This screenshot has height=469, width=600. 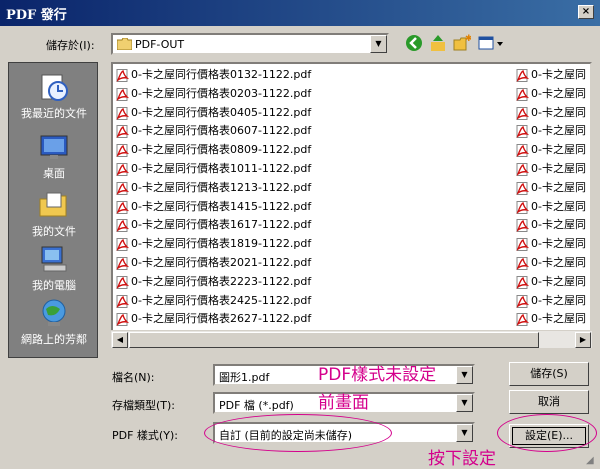 I want to click on place-my-computer: 我的電腦, so click(x=54, y=273).